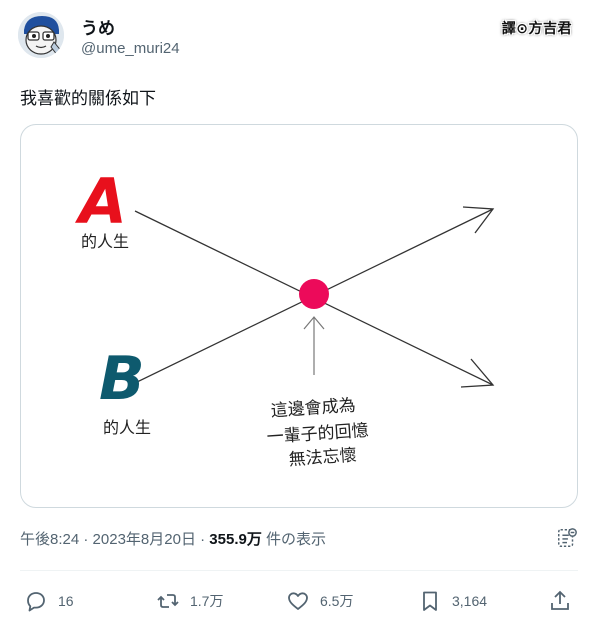 The height and width of the screenshot is (630, 598). I want to click on retweet-button: 1.7万, so click(189, 601).